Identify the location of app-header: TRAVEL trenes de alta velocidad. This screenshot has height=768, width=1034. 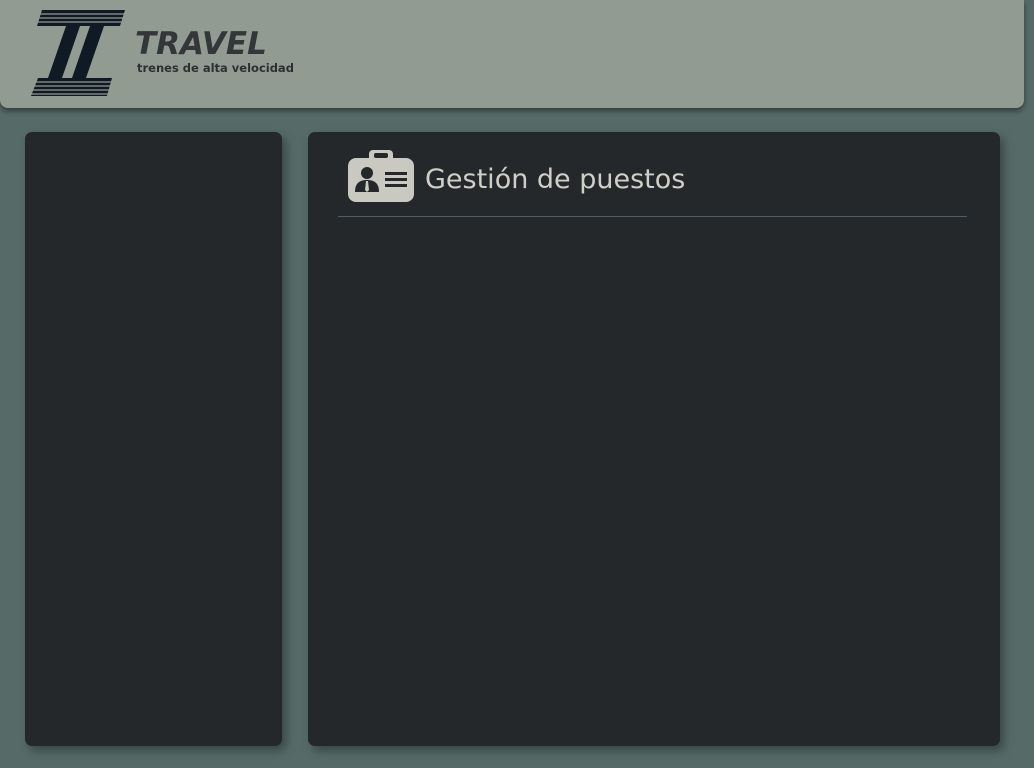
(512, 54).